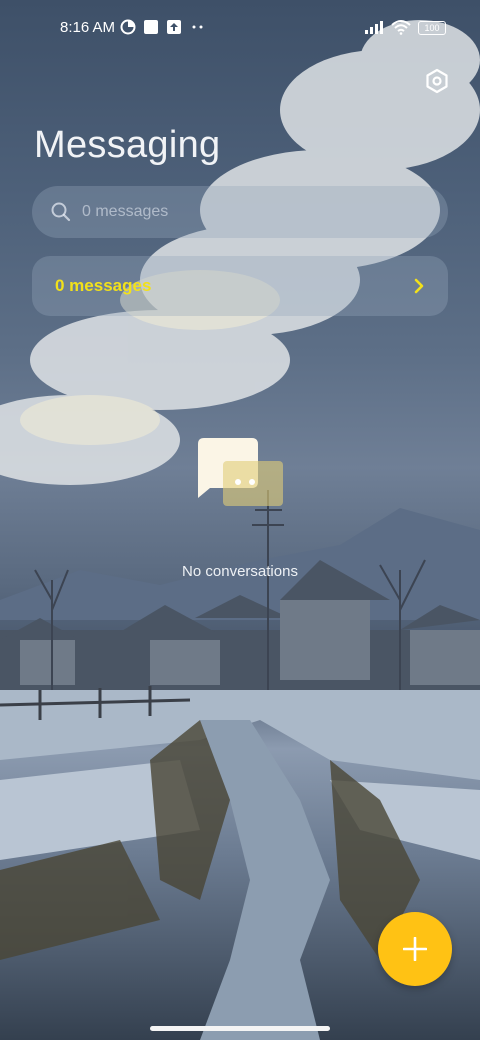 This screenshot has width=480, height=1040. I want to click on battery-icon: 100, so click(432, 28).